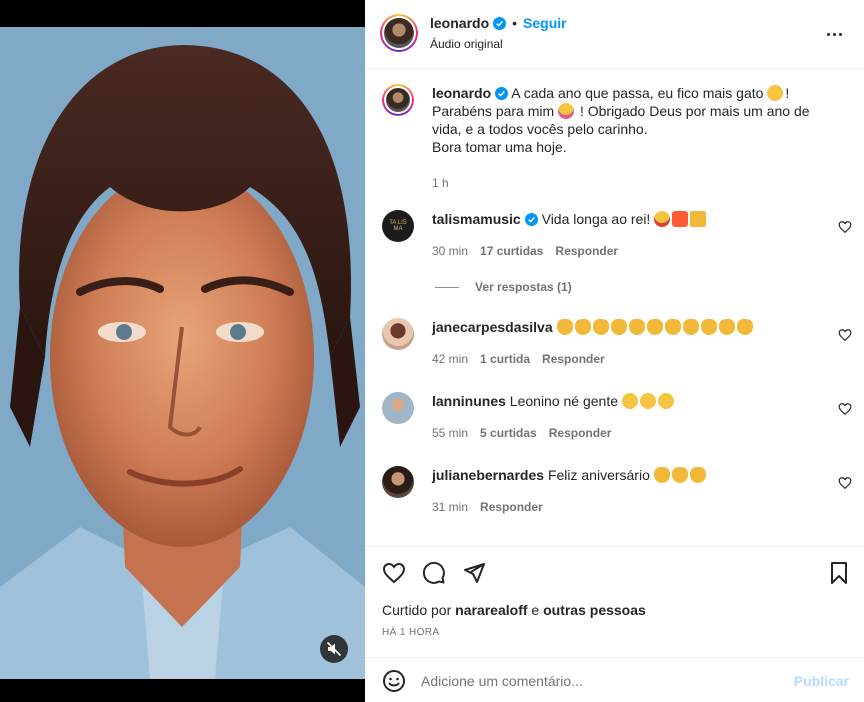  I want to click on comment-time: 31 min, so click(450, 507).